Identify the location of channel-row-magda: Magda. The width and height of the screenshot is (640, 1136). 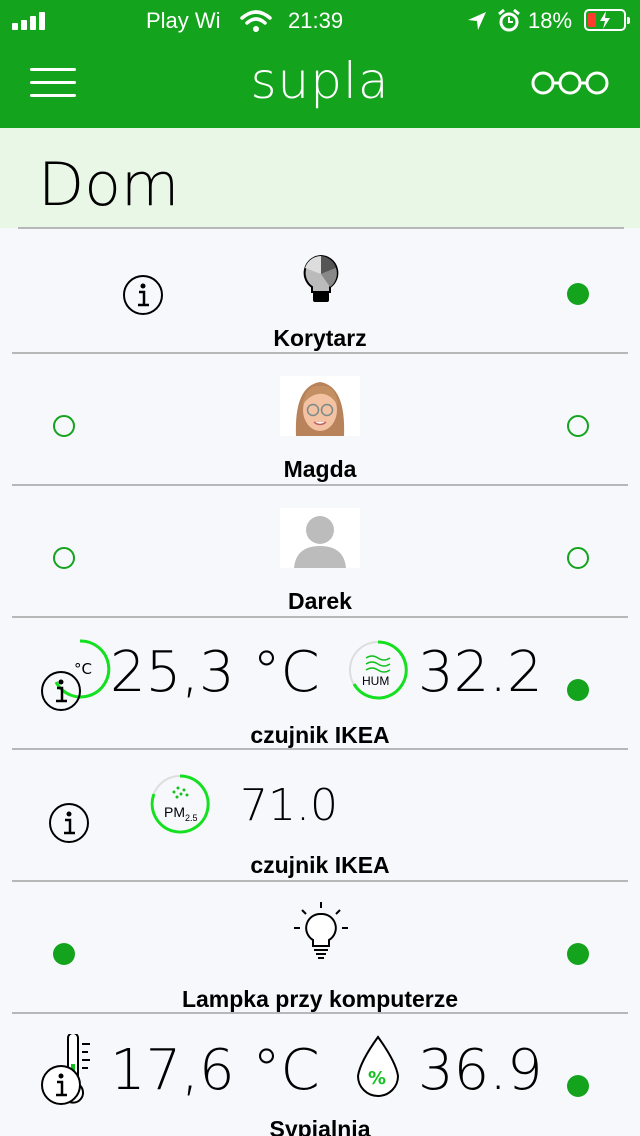
(320, 419).